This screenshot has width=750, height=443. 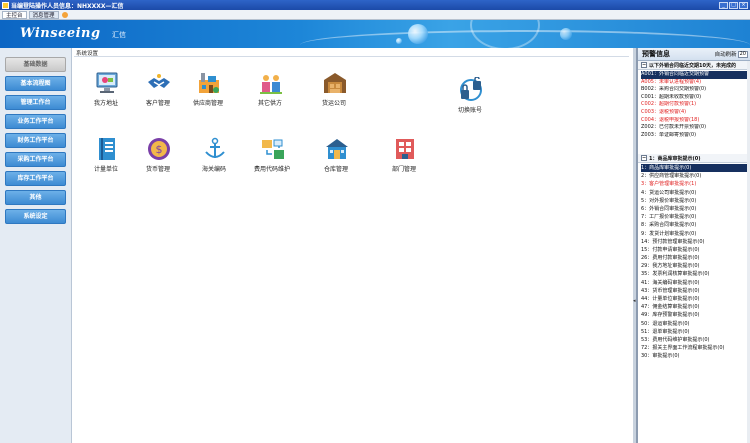 I want to click on auto-refresh-select: 20, so click(x=742, y=54).